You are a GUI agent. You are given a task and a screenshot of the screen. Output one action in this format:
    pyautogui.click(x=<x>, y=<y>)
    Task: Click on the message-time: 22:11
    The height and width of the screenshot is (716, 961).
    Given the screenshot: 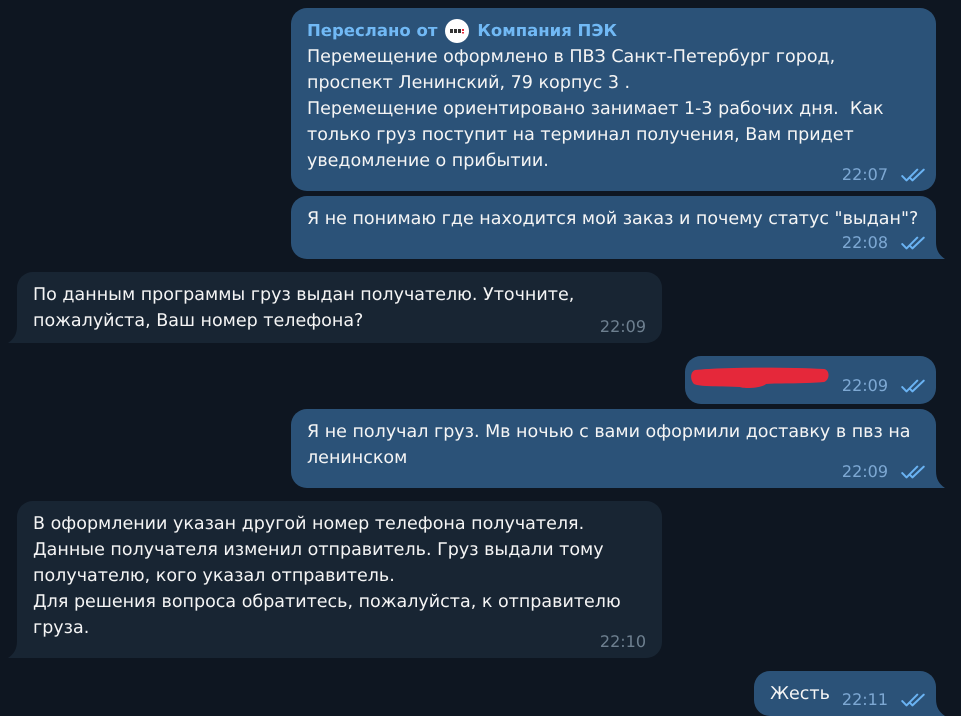 What is the action you would take?
    pyautogui.click(x=865, y=700)
    